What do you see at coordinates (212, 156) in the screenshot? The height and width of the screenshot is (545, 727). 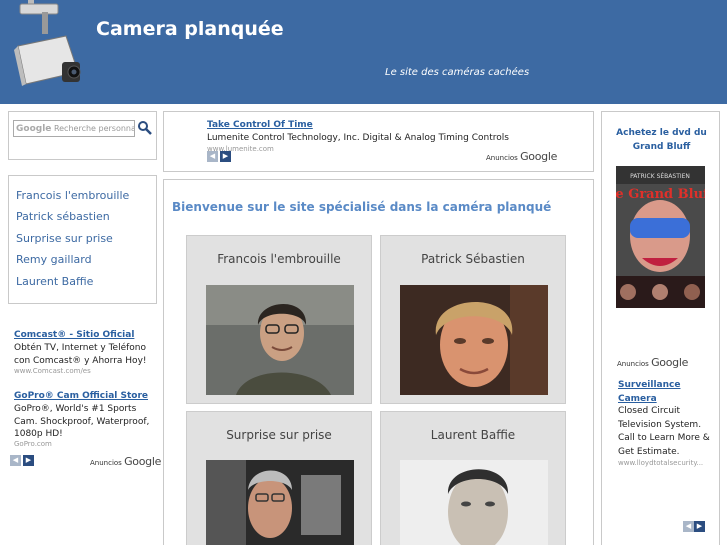 I see `top-ad-prev-arrow-icon: ◀` at bounding box center [212, 156].